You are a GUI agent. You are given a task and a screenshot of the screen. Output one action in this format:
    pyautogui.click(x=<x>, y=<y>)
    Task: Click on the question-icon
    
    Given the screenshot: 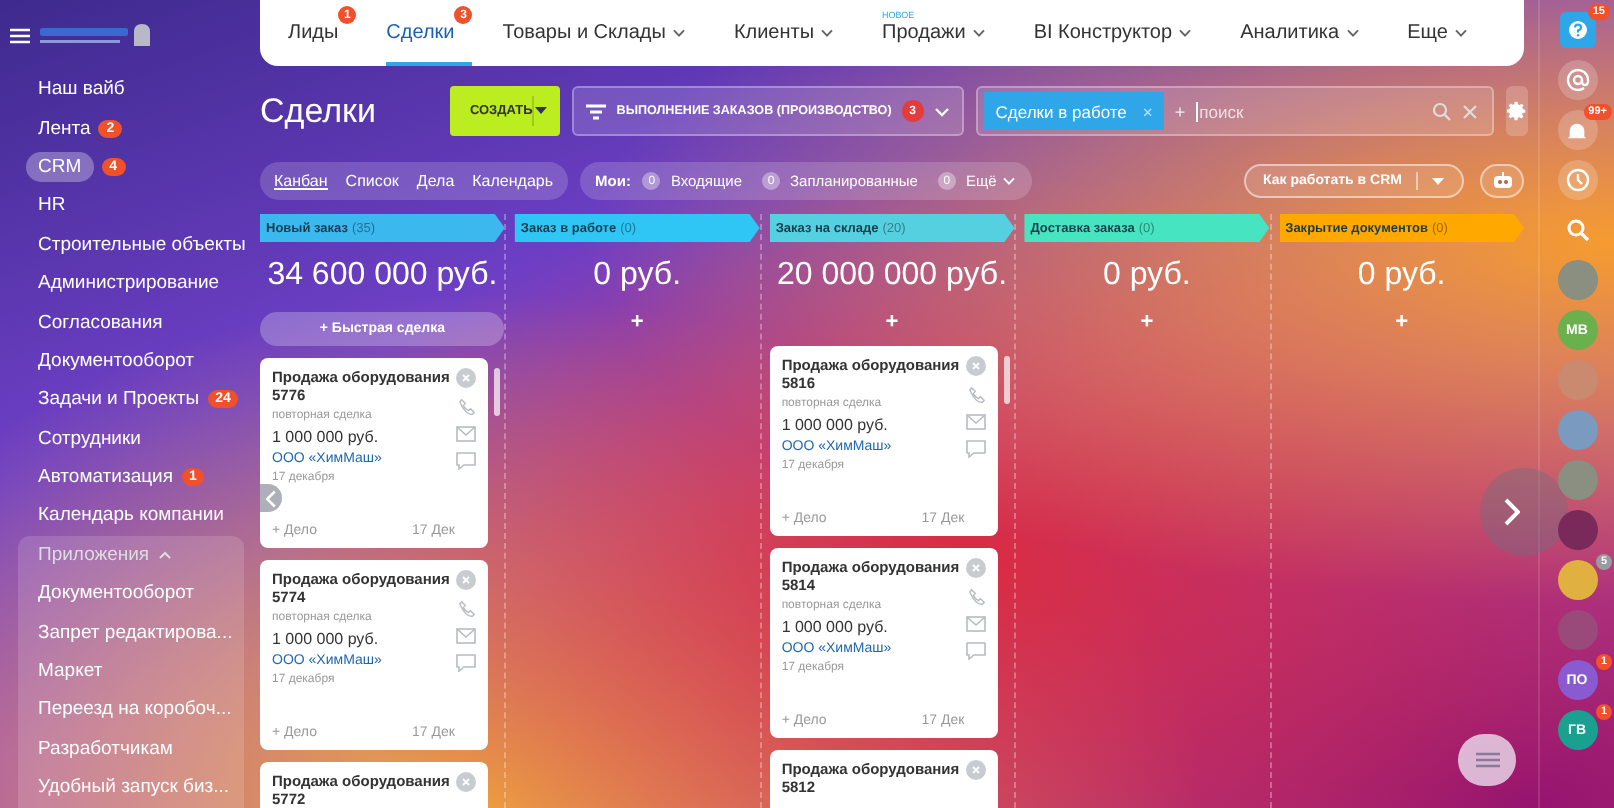 What is the action you would take?
    pyautogui.click(x=1577, y=30)
    